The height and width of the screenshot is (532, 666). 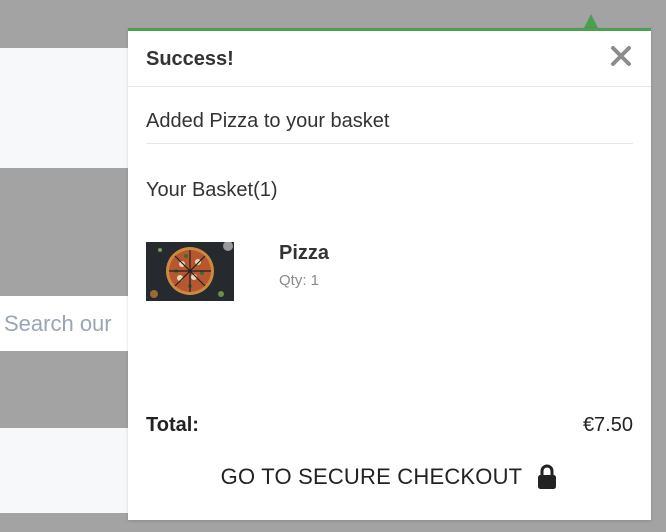 What do you see at coordinates (591, 21) in the screenshot?
I see `toast-pointer-arrow` at bounding box center [591, 21].